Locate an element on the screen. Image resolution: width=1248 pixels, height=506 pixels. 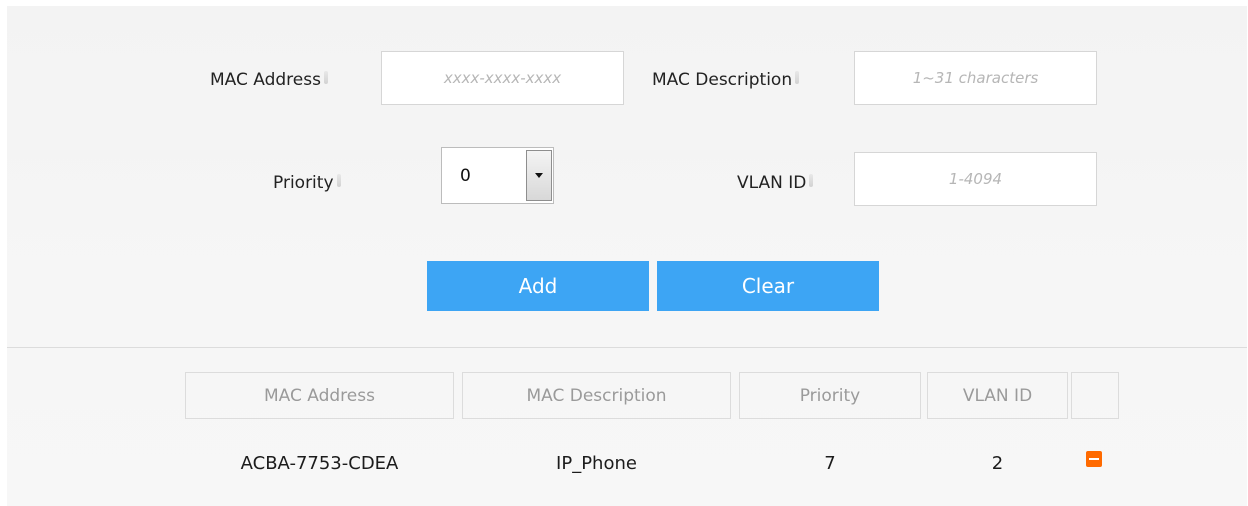
divider is located at coordinates (627, 347).